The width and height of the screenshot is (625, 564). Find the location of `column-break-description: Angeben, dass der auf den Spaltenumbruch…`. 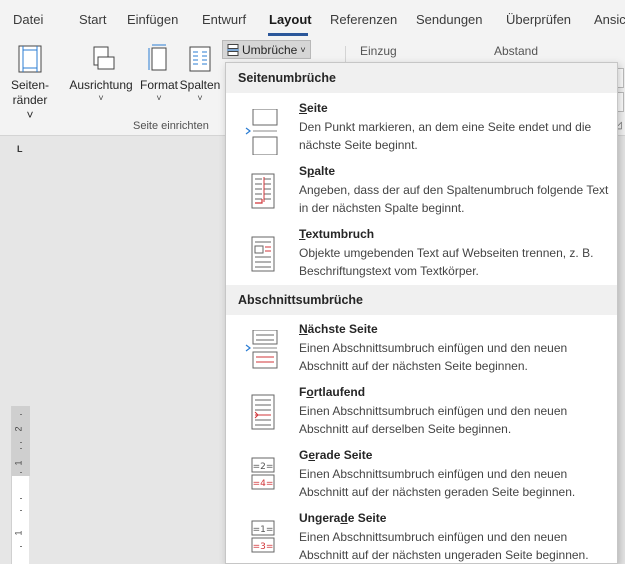

column-break-description: Angeben, dass der auf den Spaltenumbruch… is located at coordinates (454, 199).